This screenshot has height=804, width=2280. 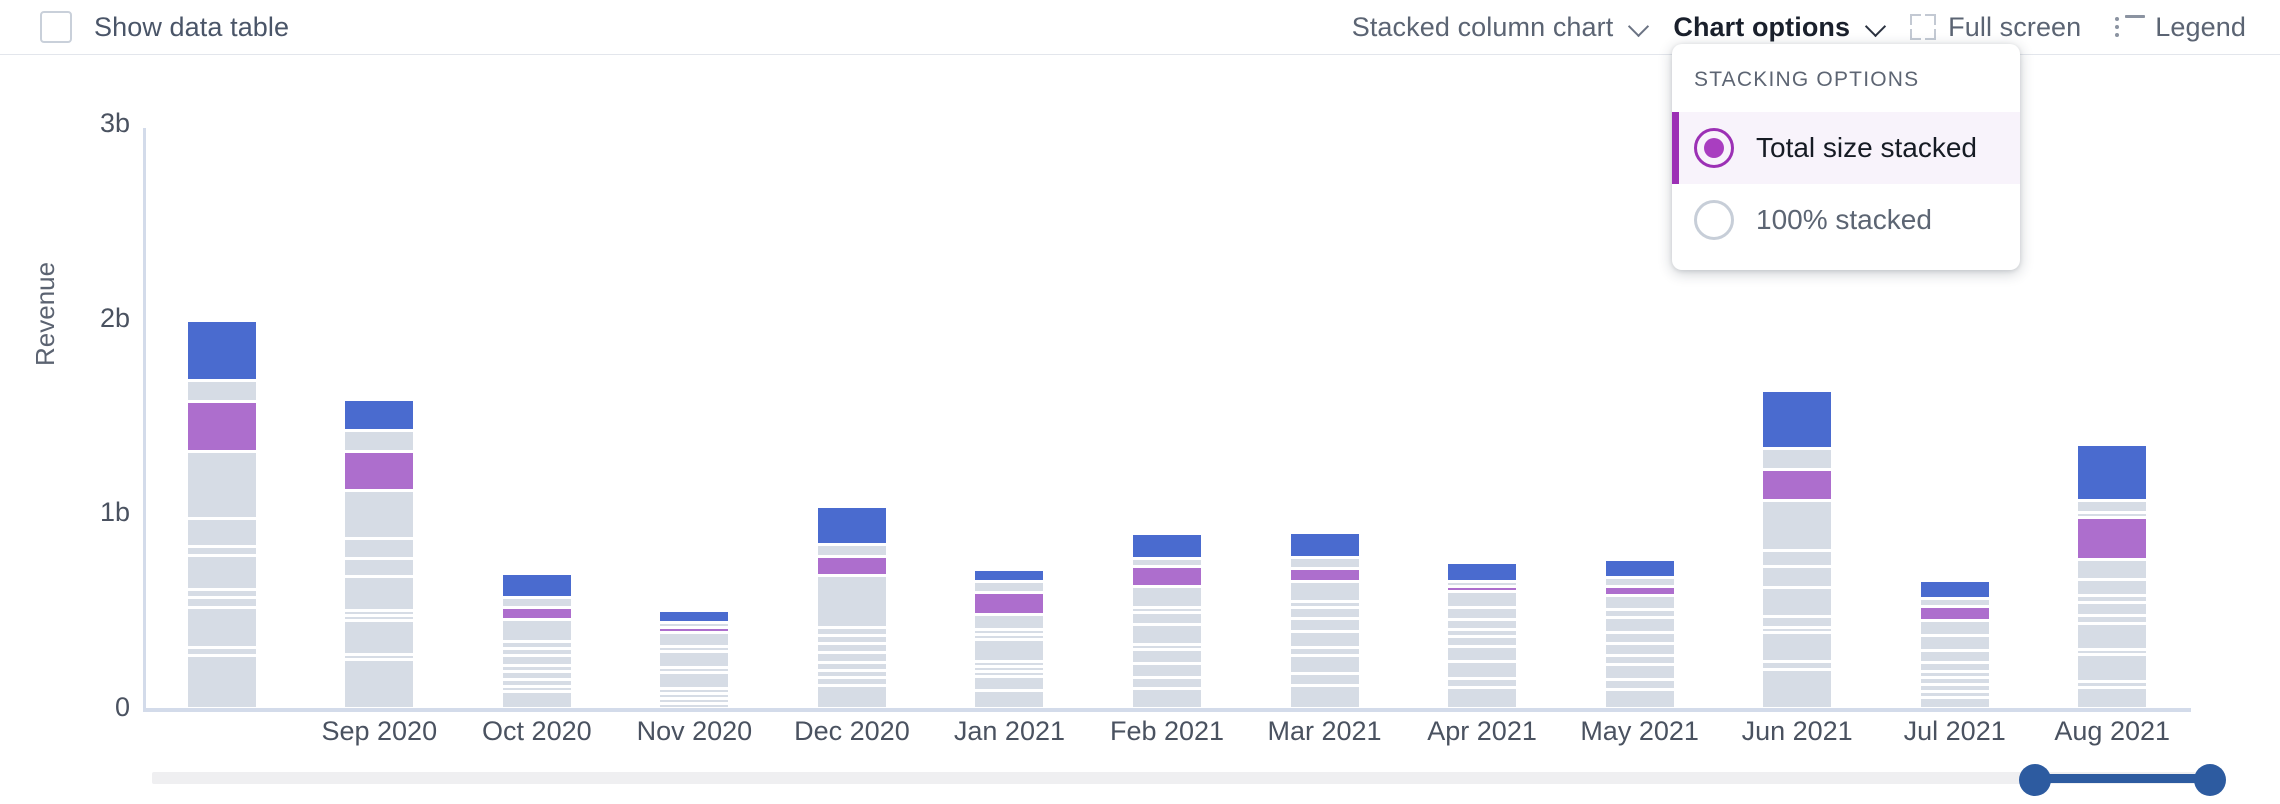 I want to click on slider-track, so click(x=1181, y=778).